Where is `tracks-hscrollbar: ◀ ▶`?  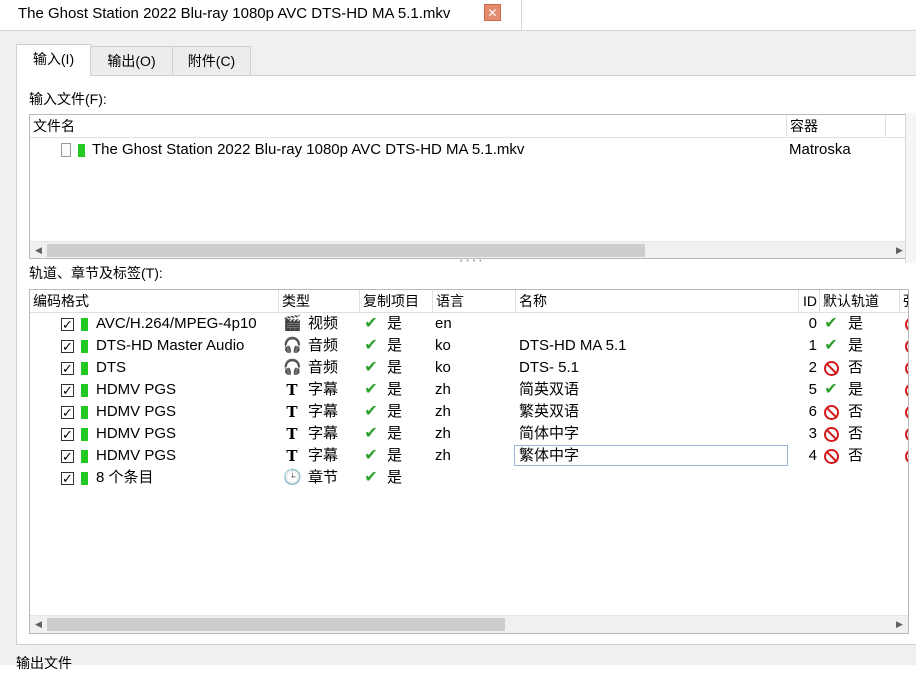
tracks-hscrollbar: ◀ ▶ is located at coordinates (469, 624).